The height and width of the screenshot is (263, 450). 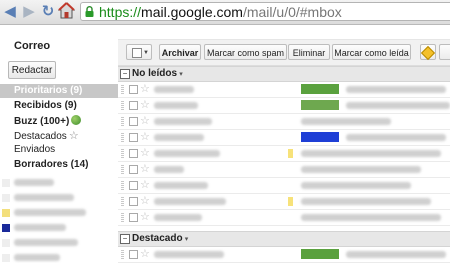 I want to click on compose-button: Redactar, so click(x=32, y=70).